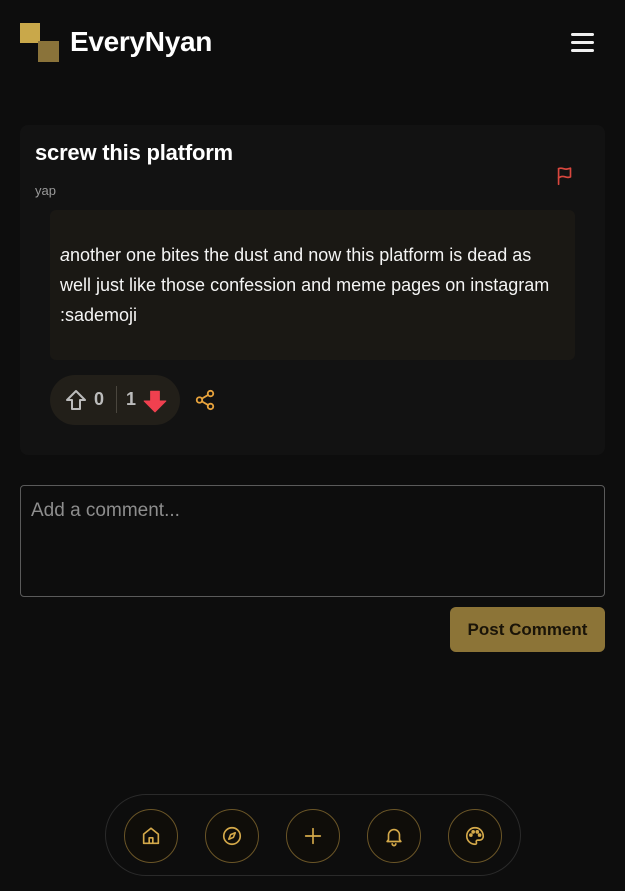 This screenshot has width=625, height=891. Describe the element at coordinates (45, 190) in the screenshot. I see `post-tag: yap` at that location.